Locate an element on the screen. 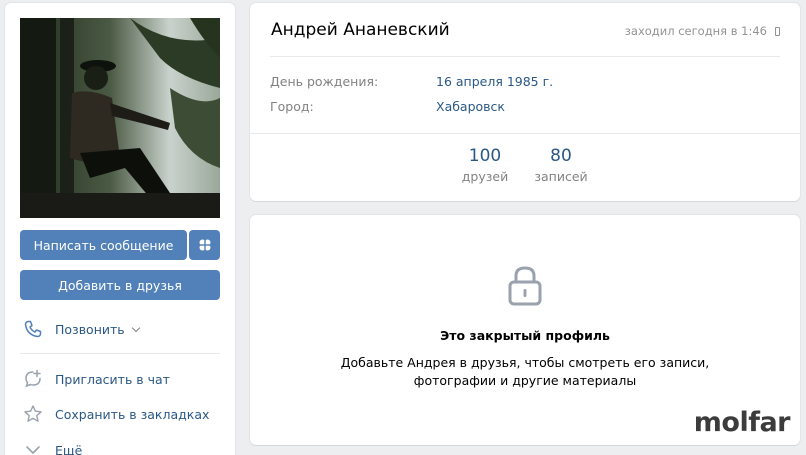  add-friend-button: Добавить в друзья is located at coordinates (120, 285).